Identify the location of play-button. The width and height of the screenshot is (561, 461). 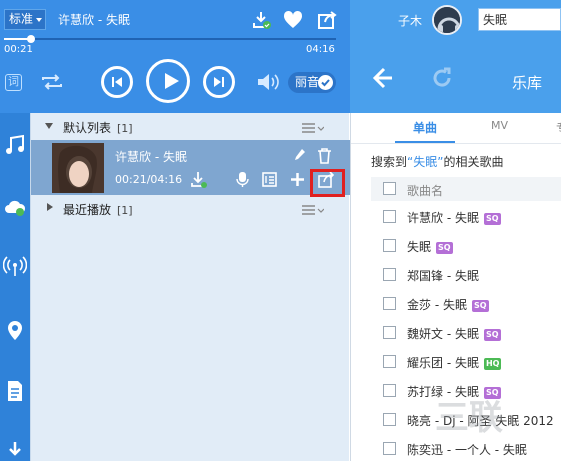
(168, 81).